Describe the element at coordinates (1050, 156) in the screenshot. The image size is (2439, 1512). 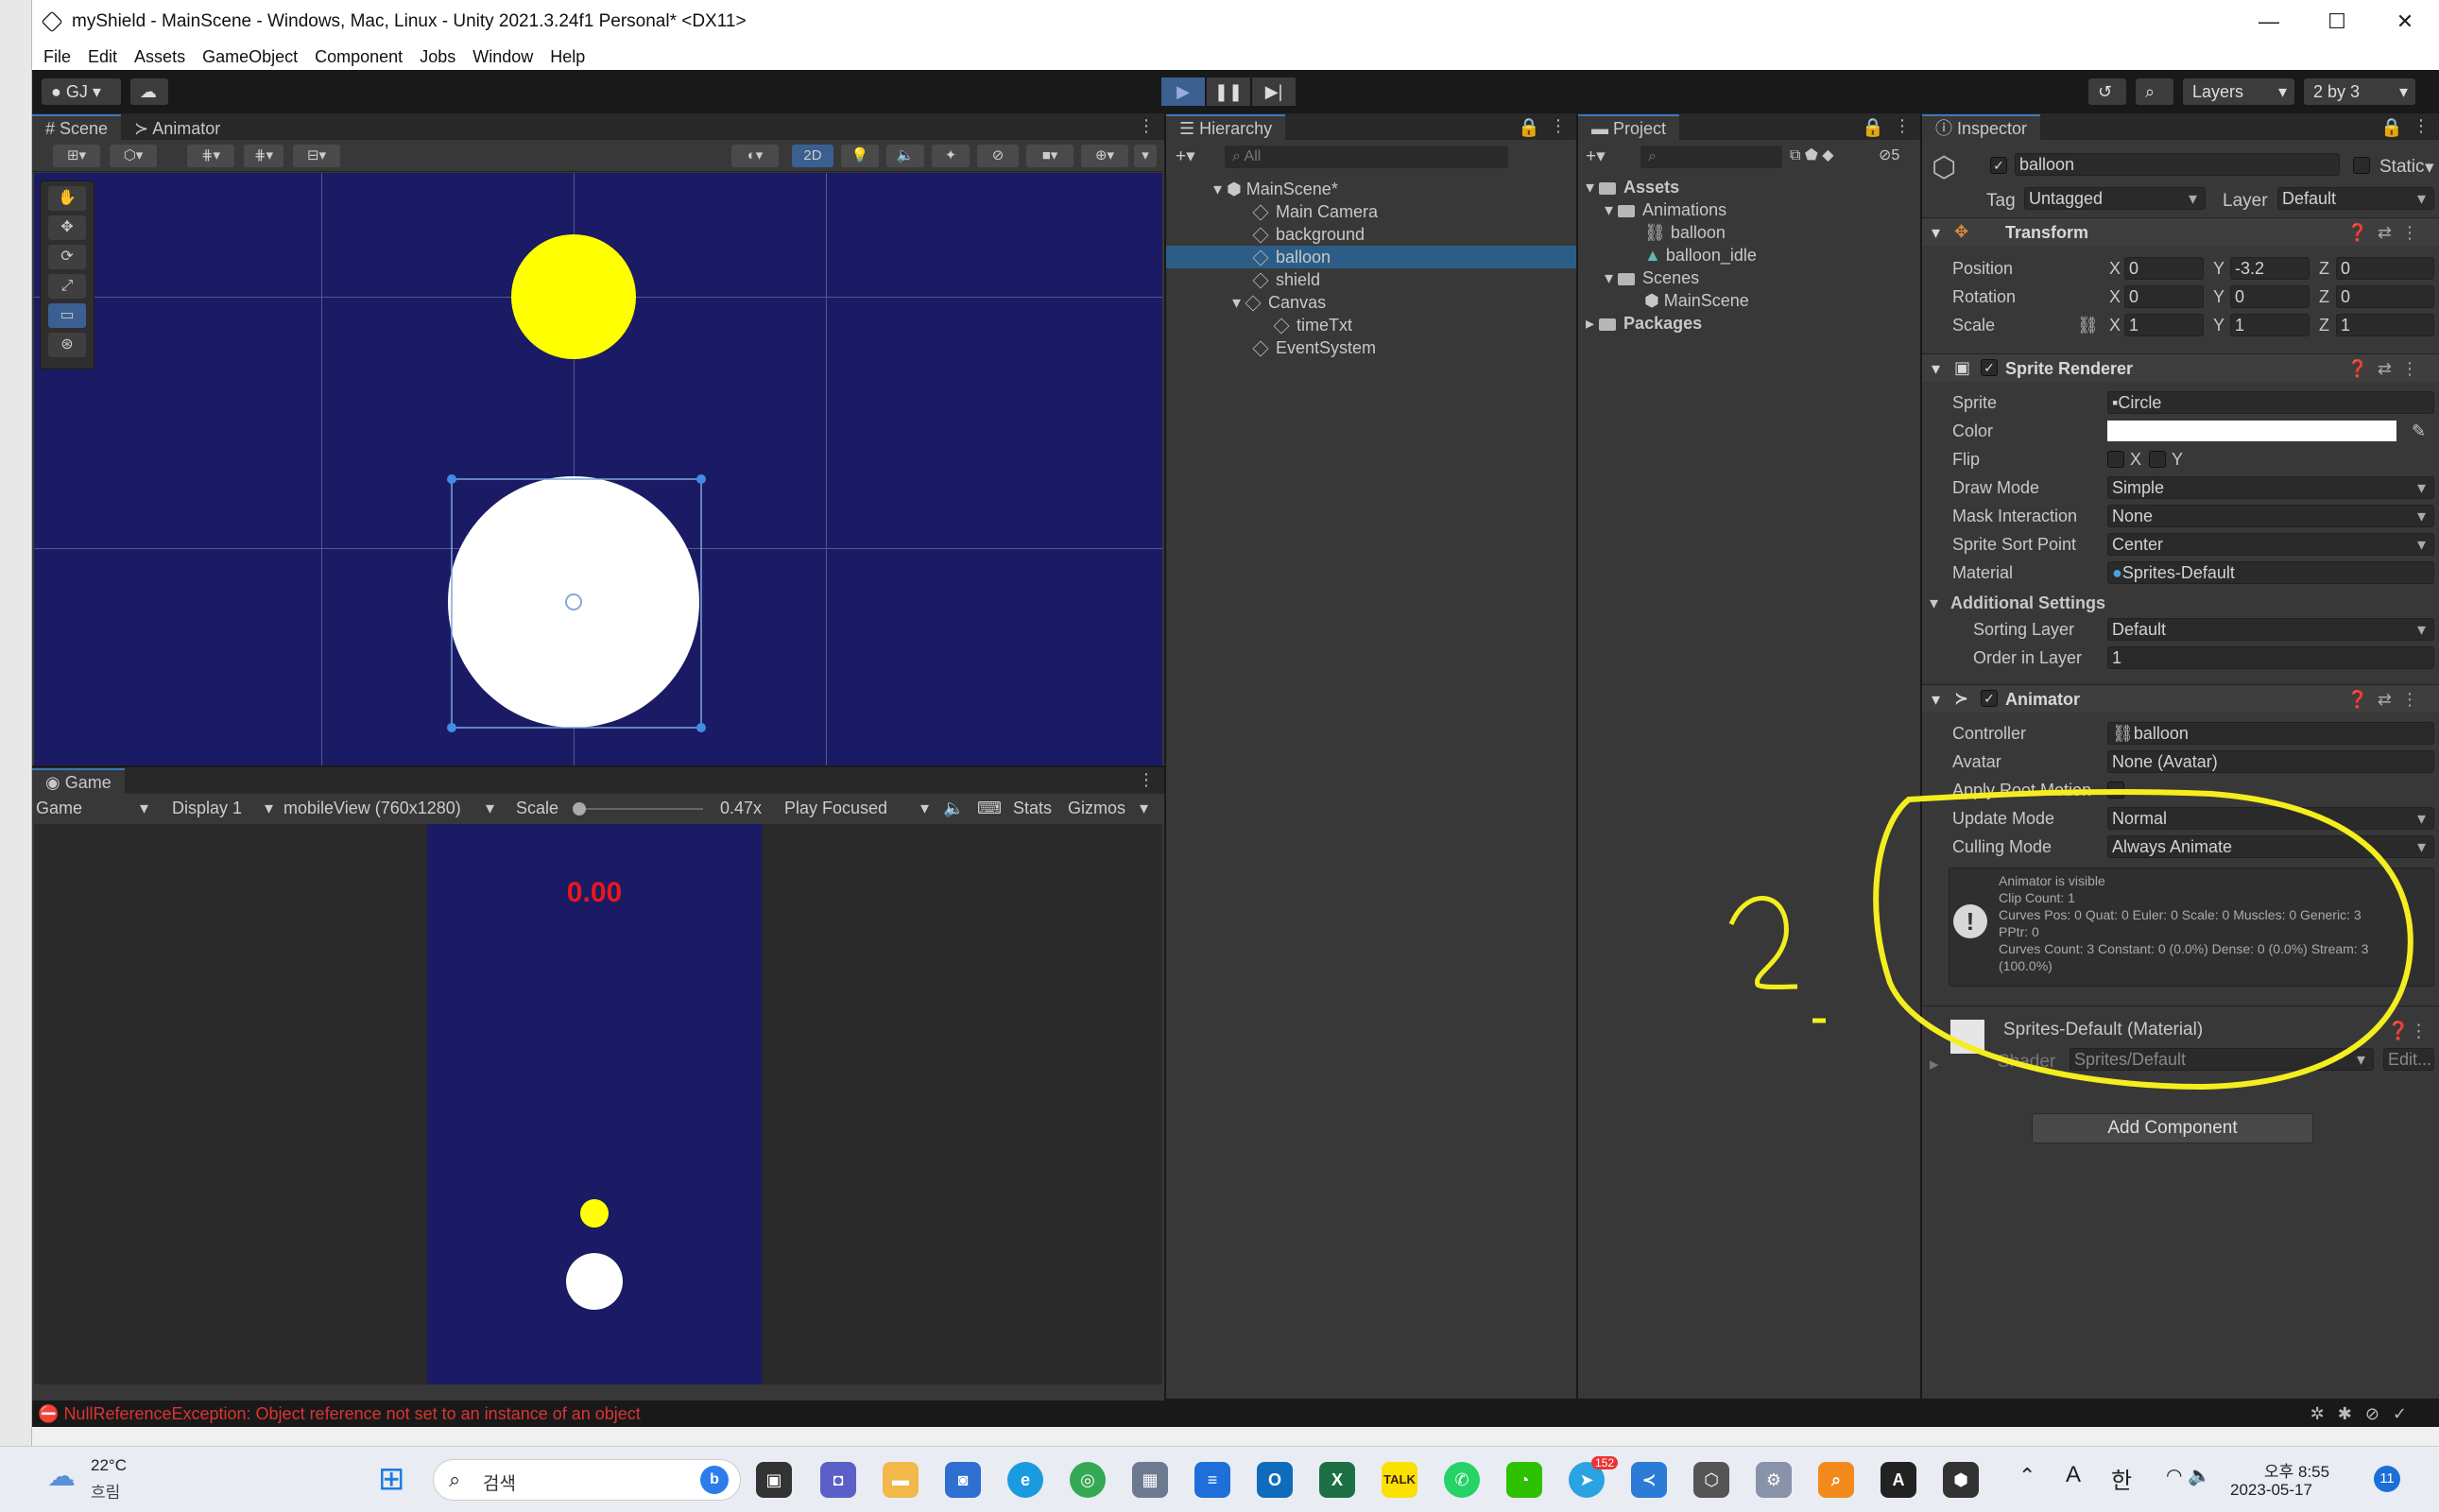
I see `camera-dropdown: ■▾` at that location.